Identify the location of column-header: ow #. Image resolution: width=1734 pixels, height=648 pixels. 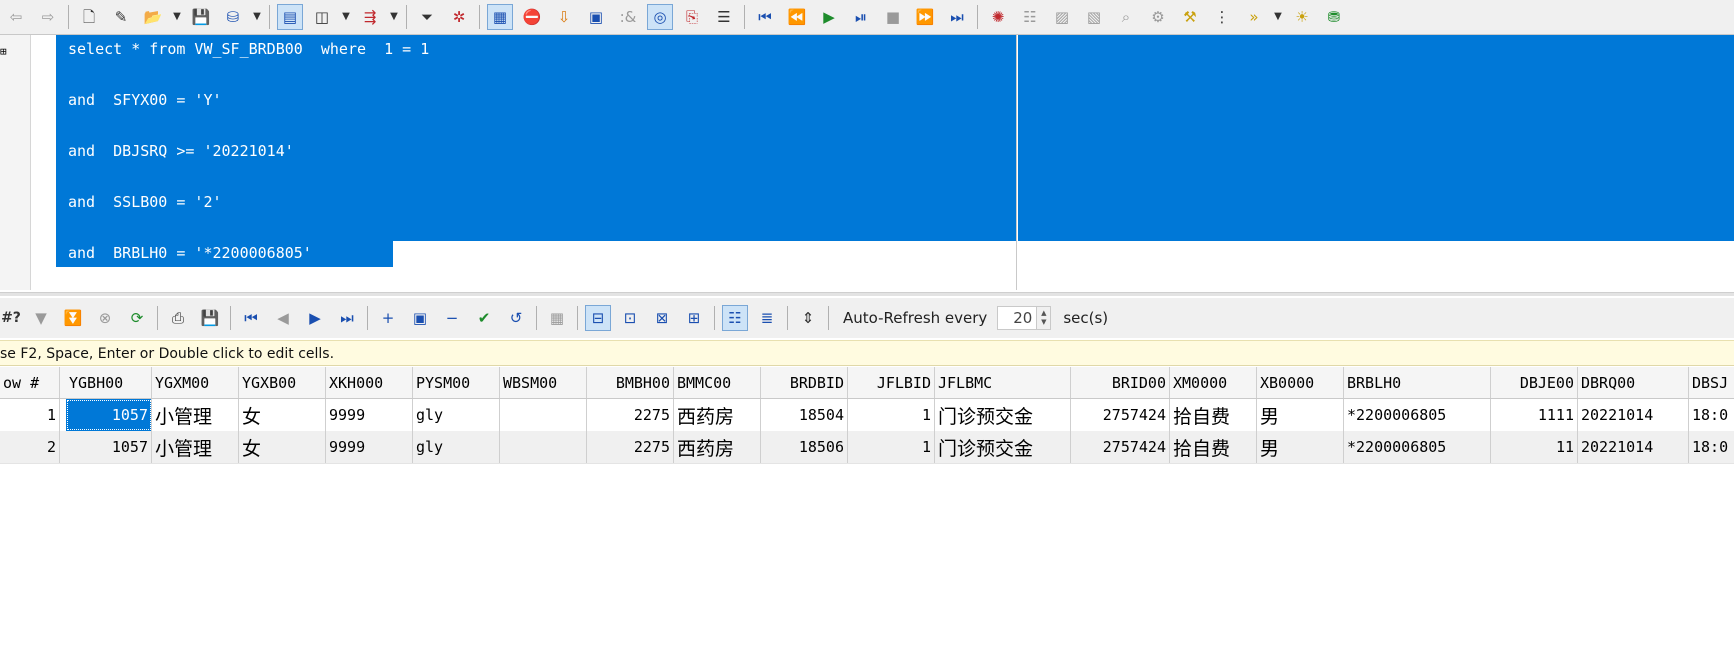
(30, 382).